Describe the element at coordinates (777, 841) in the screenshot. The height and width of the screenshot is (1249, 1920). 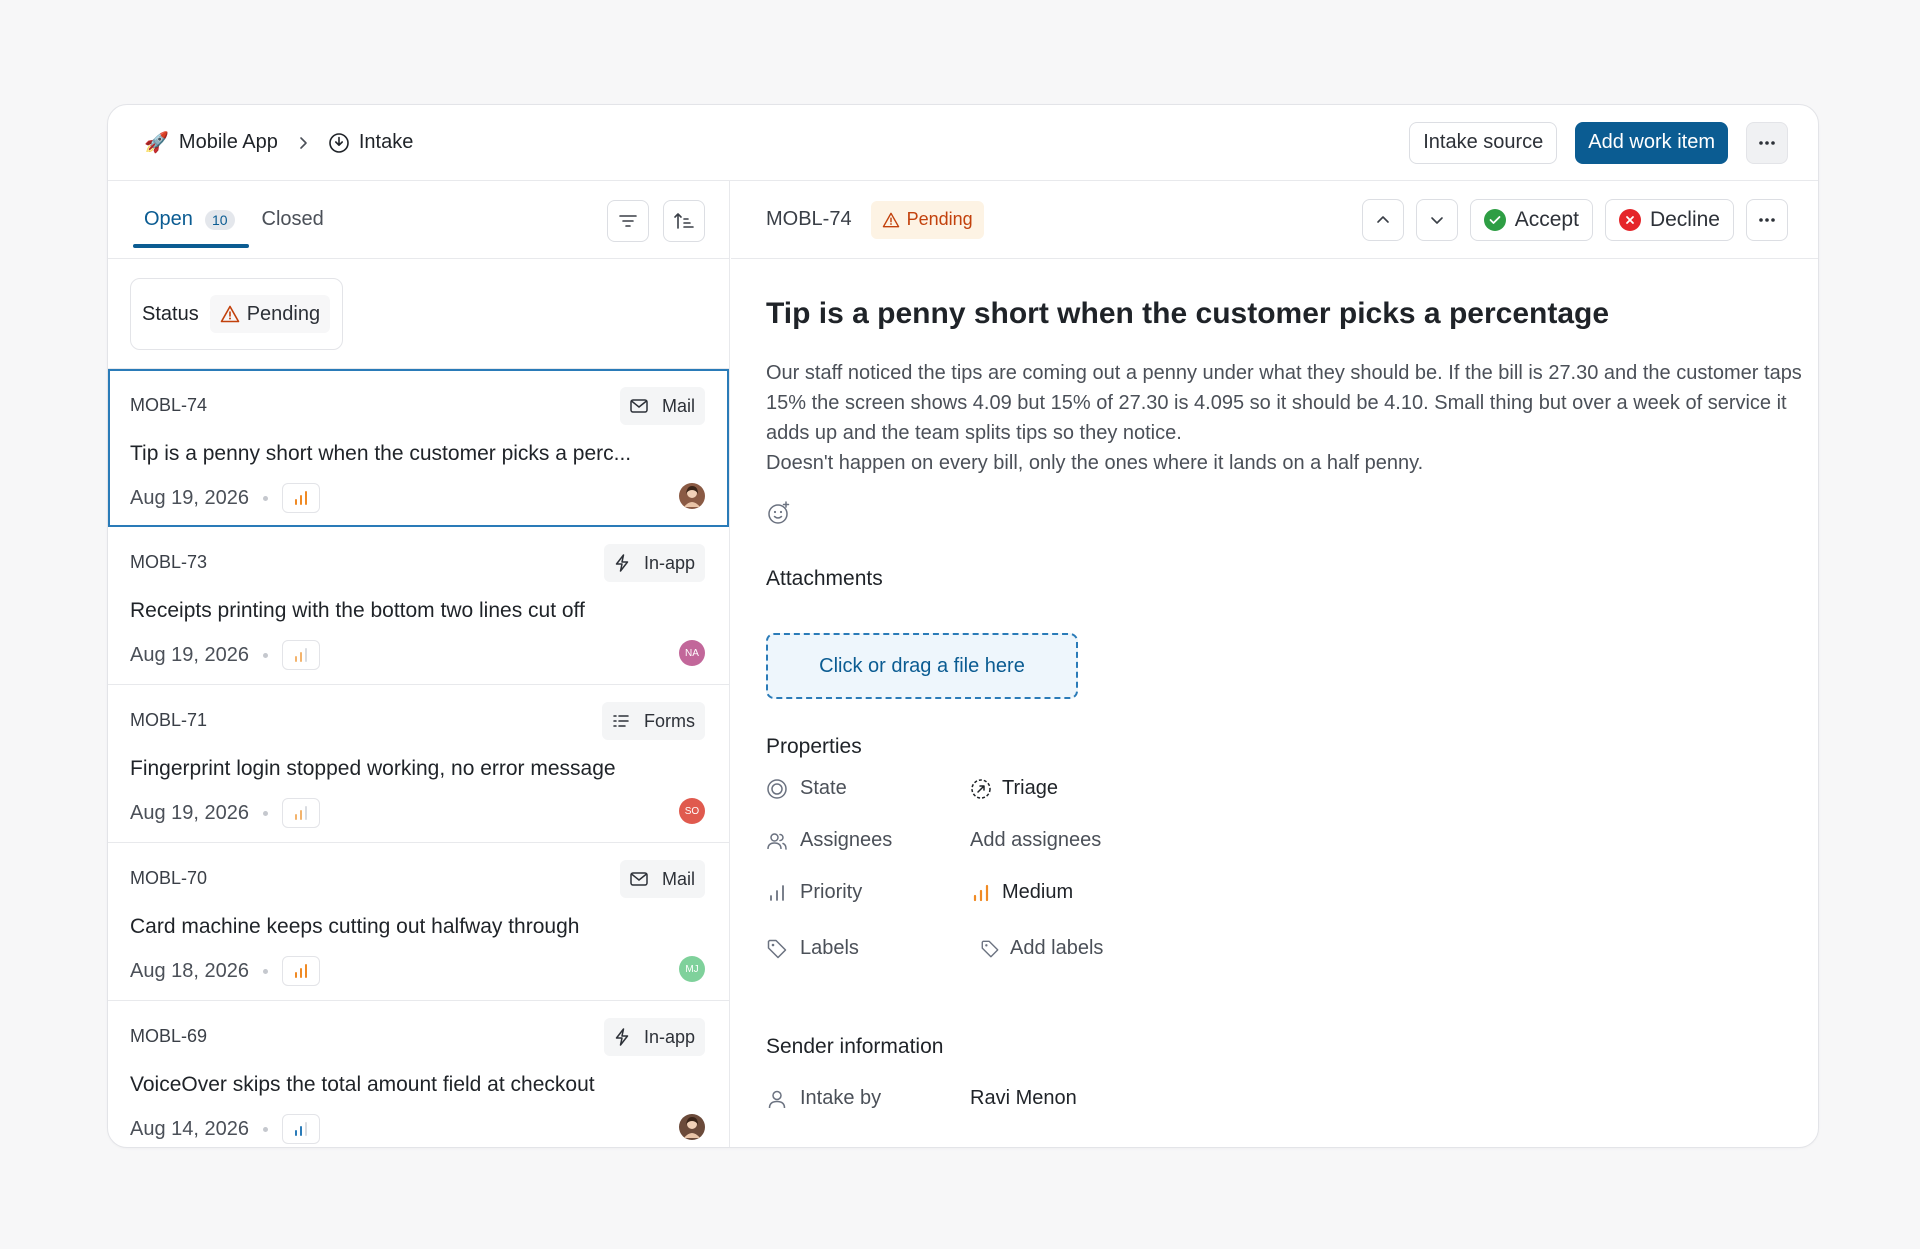
I see `users-icon` at that location.